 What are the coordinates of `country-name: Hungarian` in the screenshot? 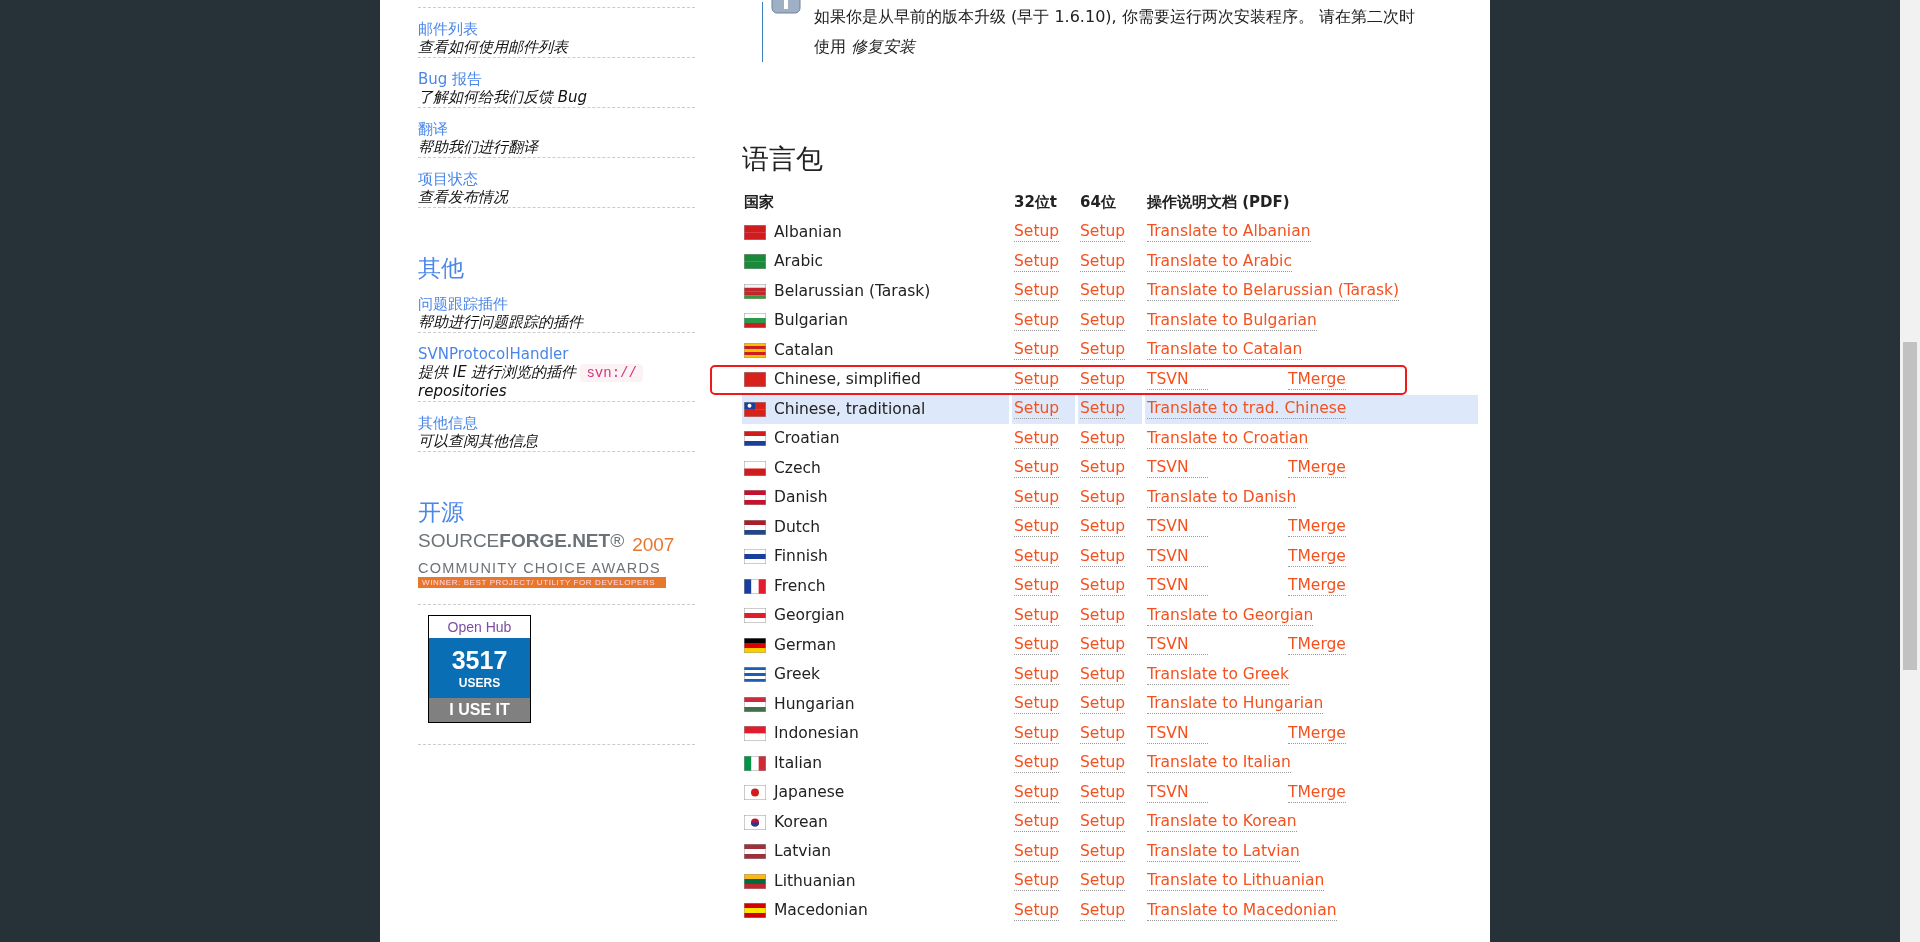 It's located at (814, 704).